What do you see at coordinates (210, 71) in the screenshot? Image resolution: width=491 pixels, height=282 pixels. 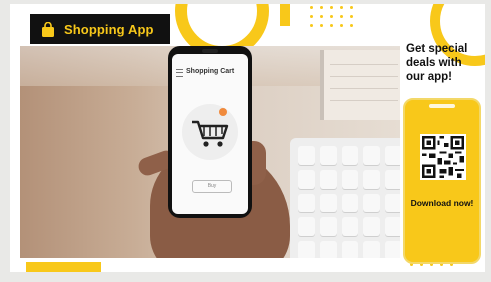 I see `cart-title: Shopping Cart` at bounding box center [210, 71].